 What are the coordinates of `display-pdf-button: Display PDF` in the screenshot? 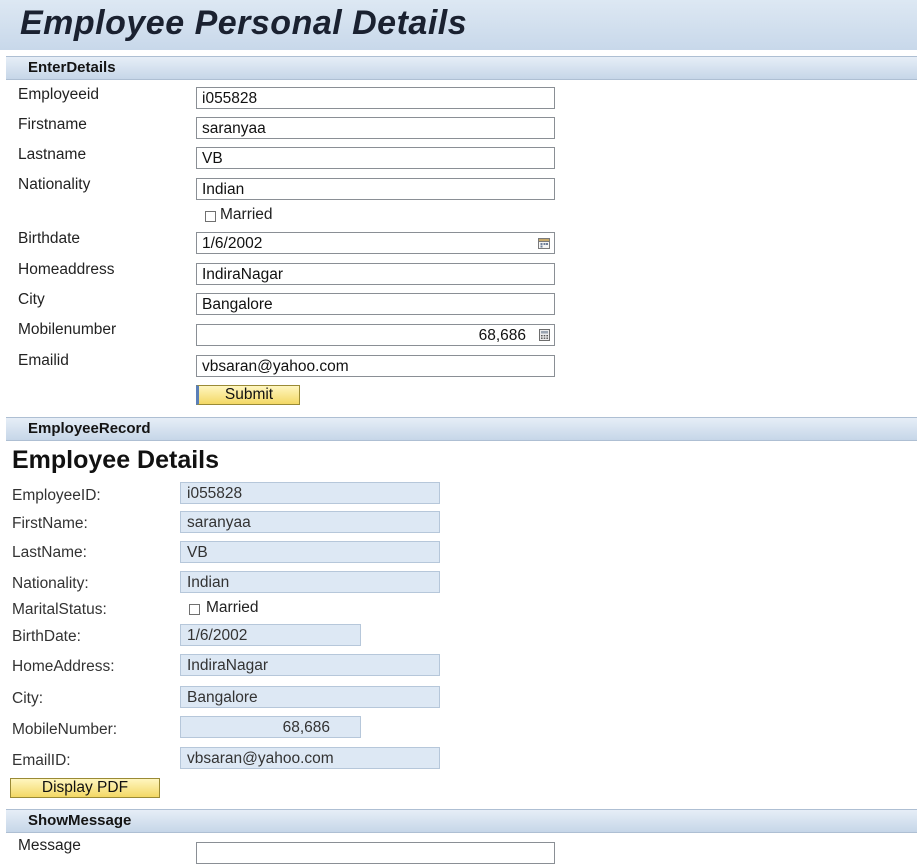 It's located at (85, 788).